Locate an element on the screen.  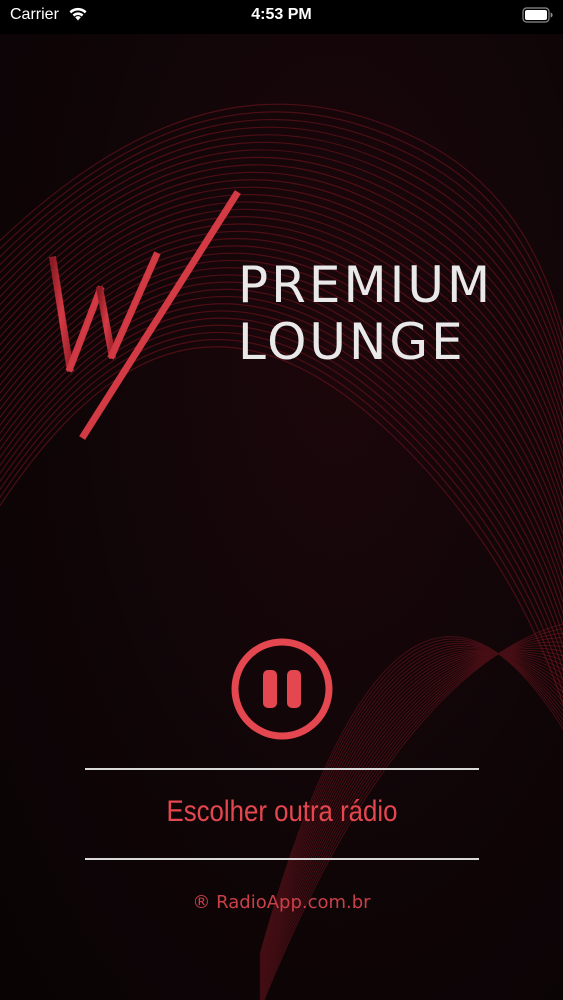
choose-other-radio-button: Escolher outra rádio is located at coordinates (282, 812).